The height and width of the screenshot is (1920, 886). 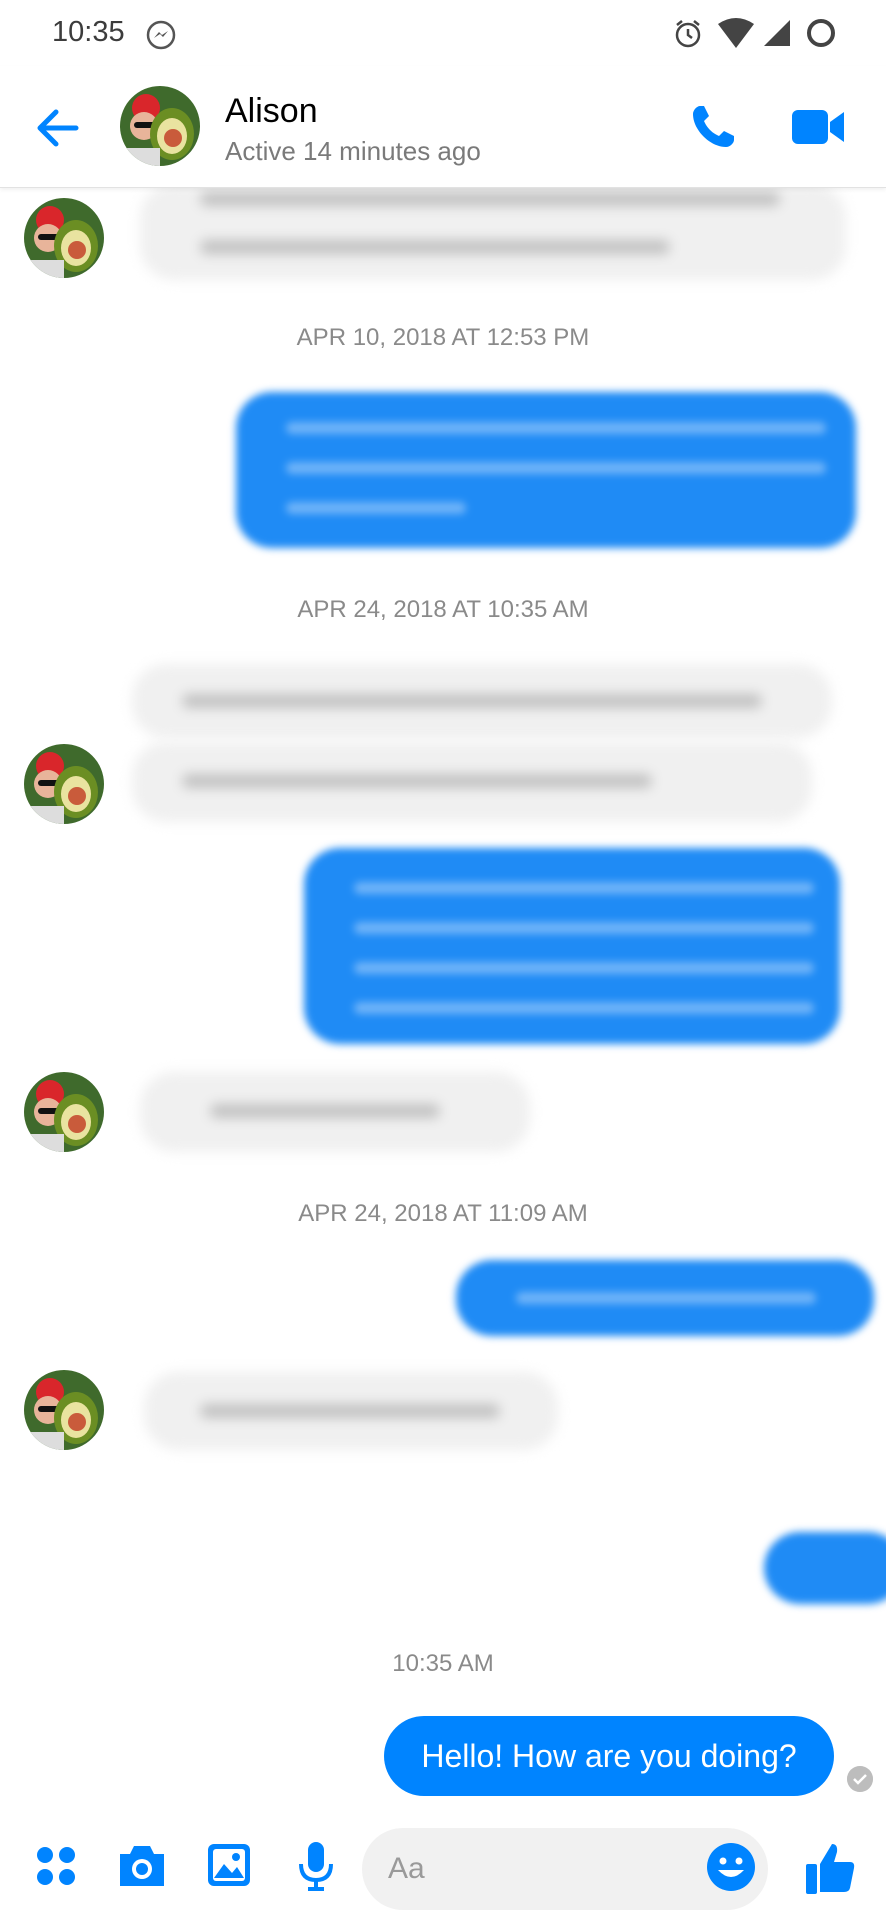 What do you see at coordinates (688, 34) in the screenshot?
I see `alarm-icon` at bounding box center [688, 34].